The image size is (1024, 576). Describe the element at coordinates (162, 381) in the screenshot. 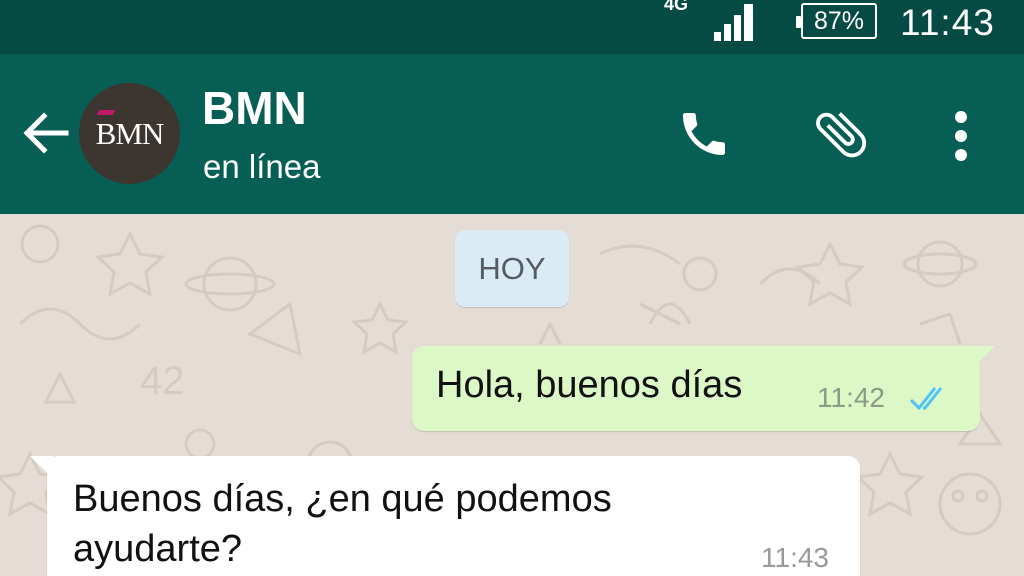

I see `svg-text: 42` at that location.